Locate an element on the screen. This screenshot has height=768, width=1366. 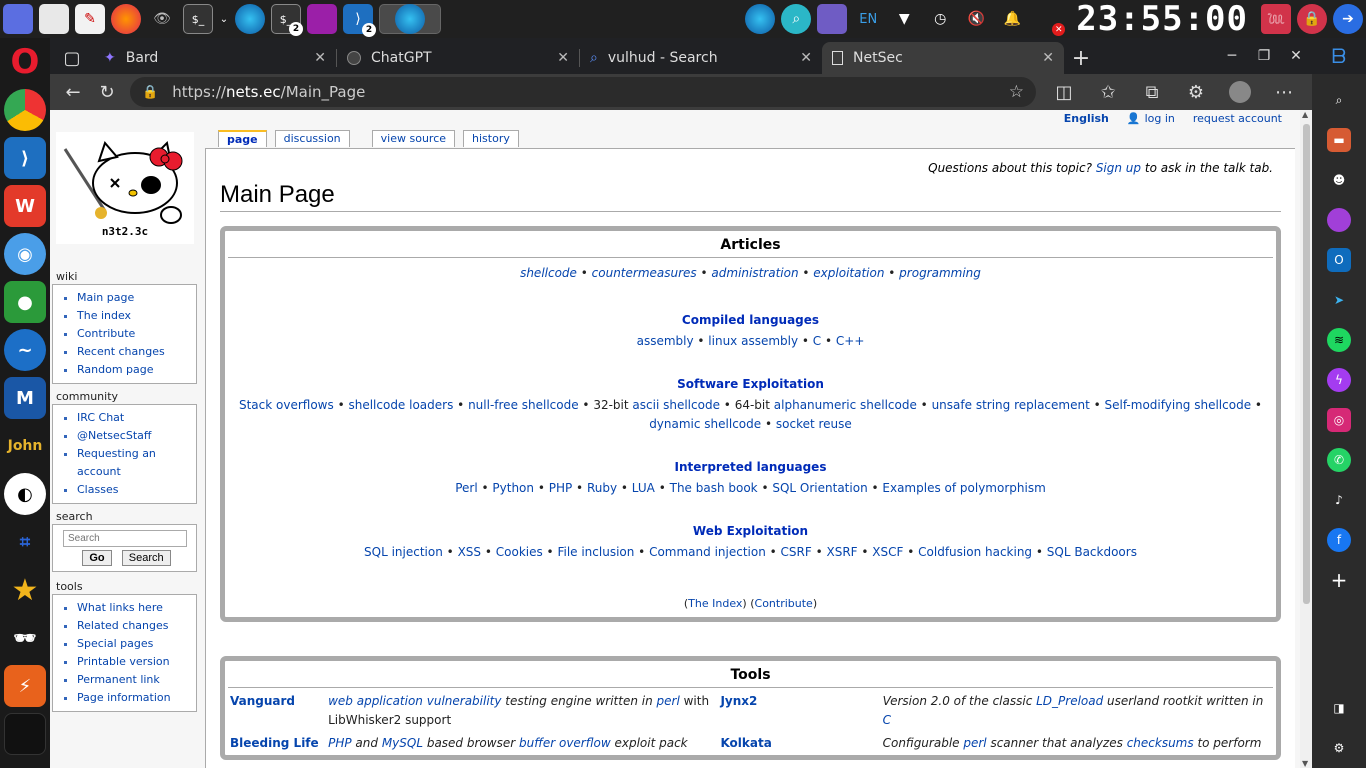
article-link: null-free shellcode is located at coordinates (523, 405).